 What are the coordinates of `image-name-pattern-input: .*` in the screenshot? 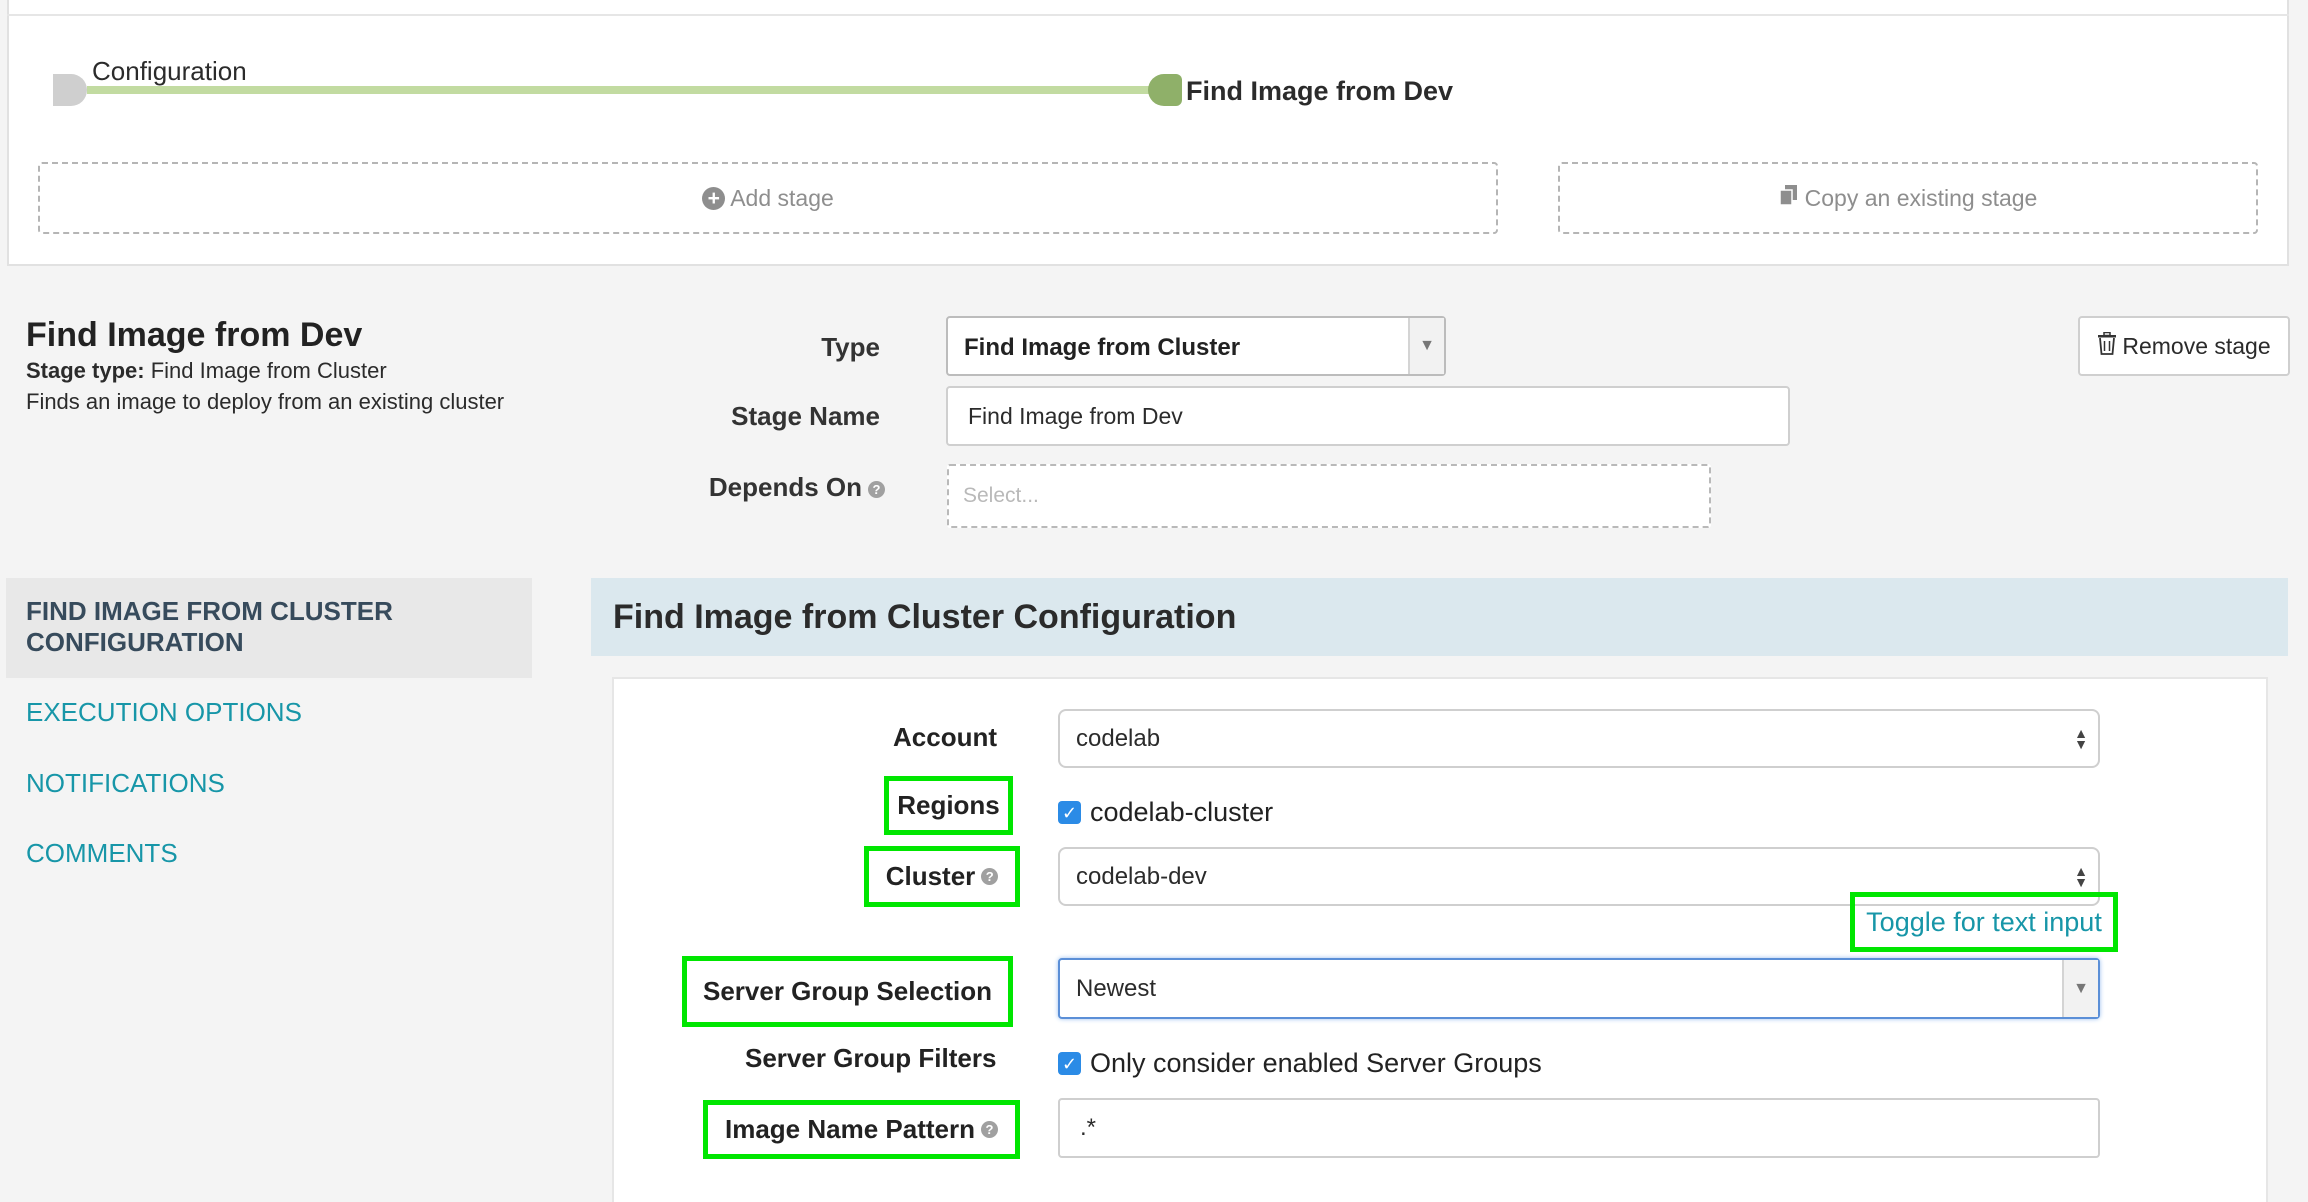 It's located at (1579, 1128).